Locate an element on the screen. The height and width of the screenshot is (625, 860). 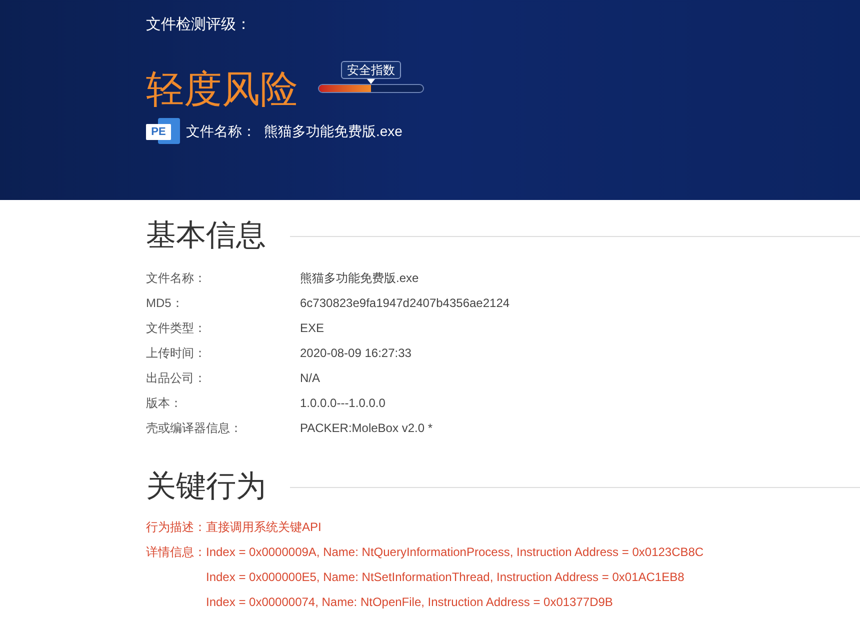
info-label: 文件类型： is located at coordinates (176, 328).